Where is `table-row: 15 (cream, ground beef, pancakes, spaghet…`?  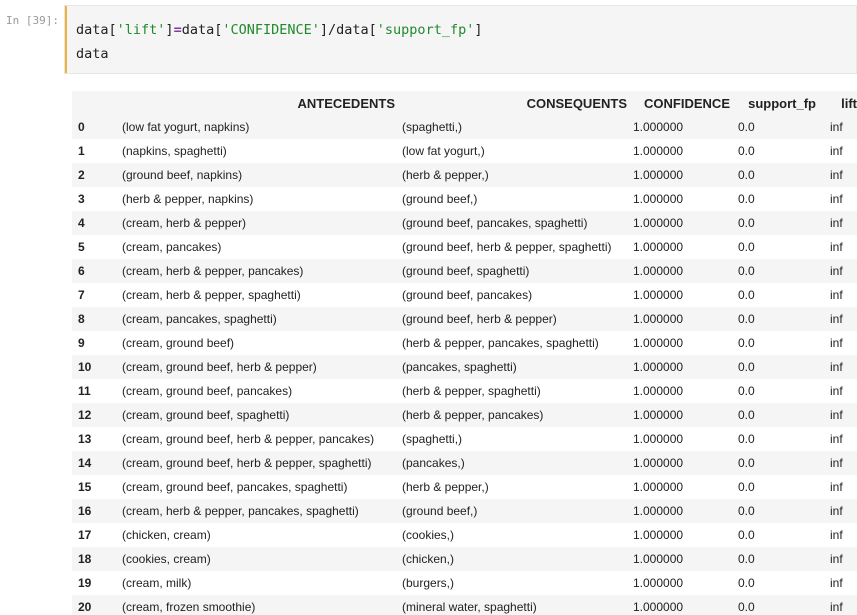
table-row: 15 (cream, ground beef, pancakes, spaghet… is located at coordinates (464, 487).